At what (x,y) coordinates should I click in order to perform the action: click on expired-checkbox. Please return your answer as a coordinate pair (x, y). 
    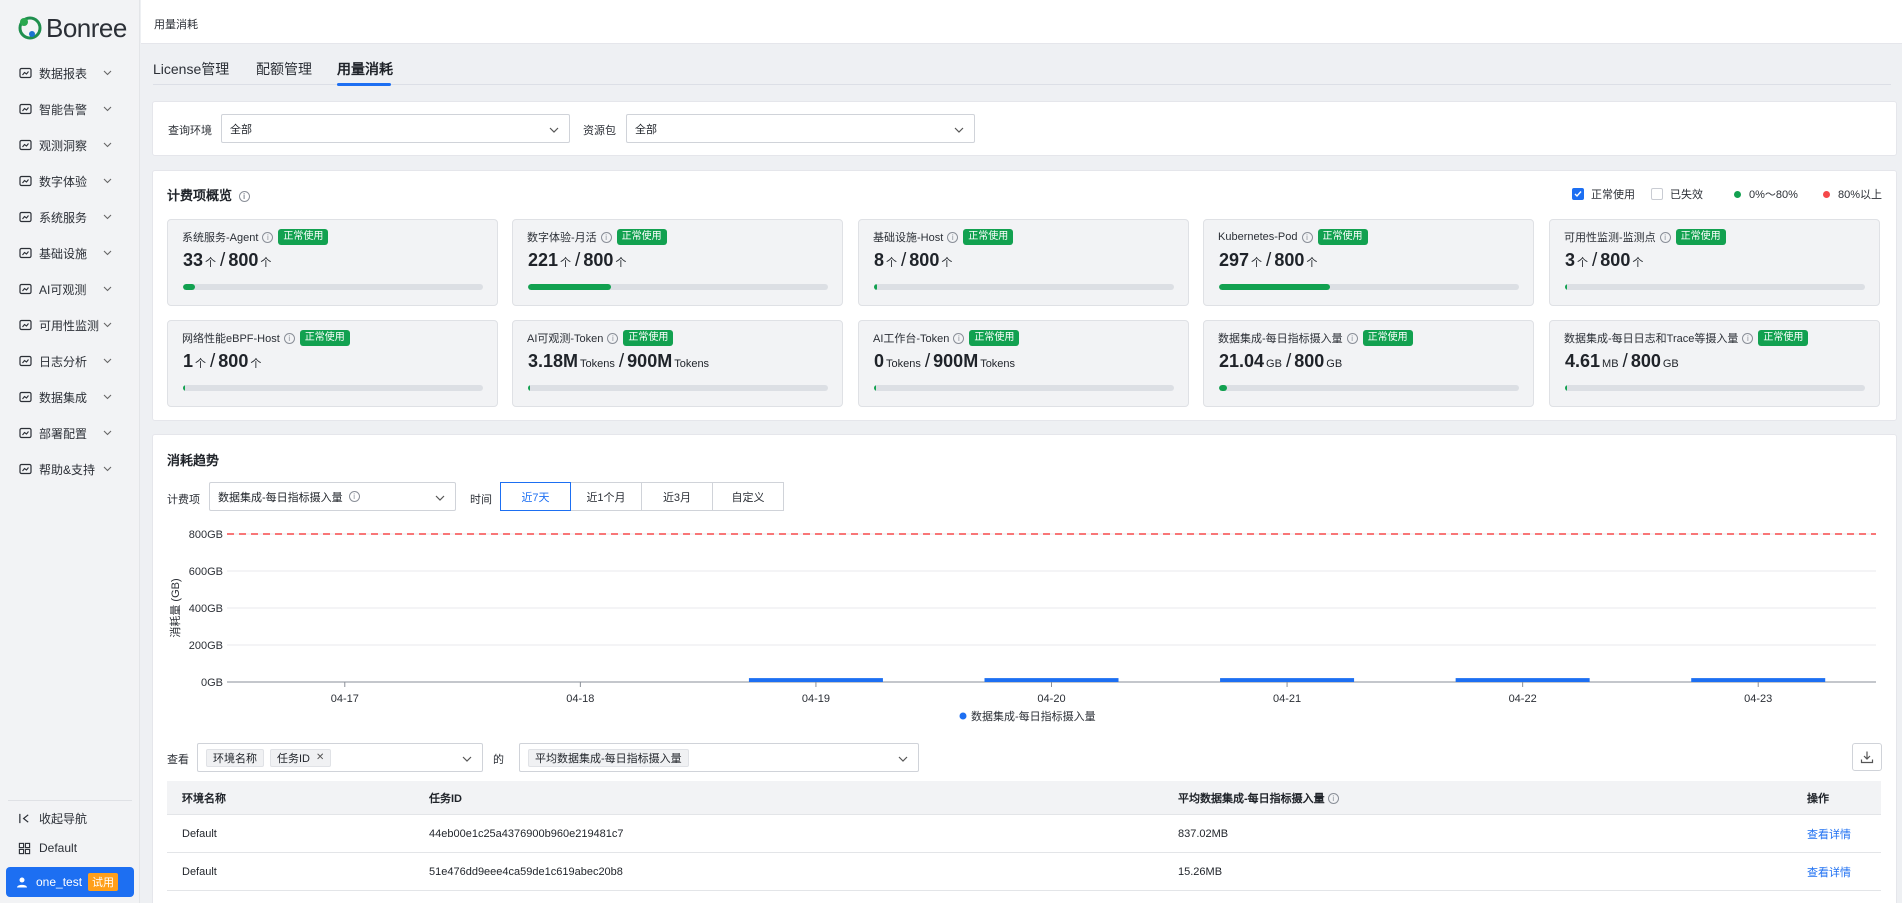
    Looking at the image, I should click on (1657, 194).